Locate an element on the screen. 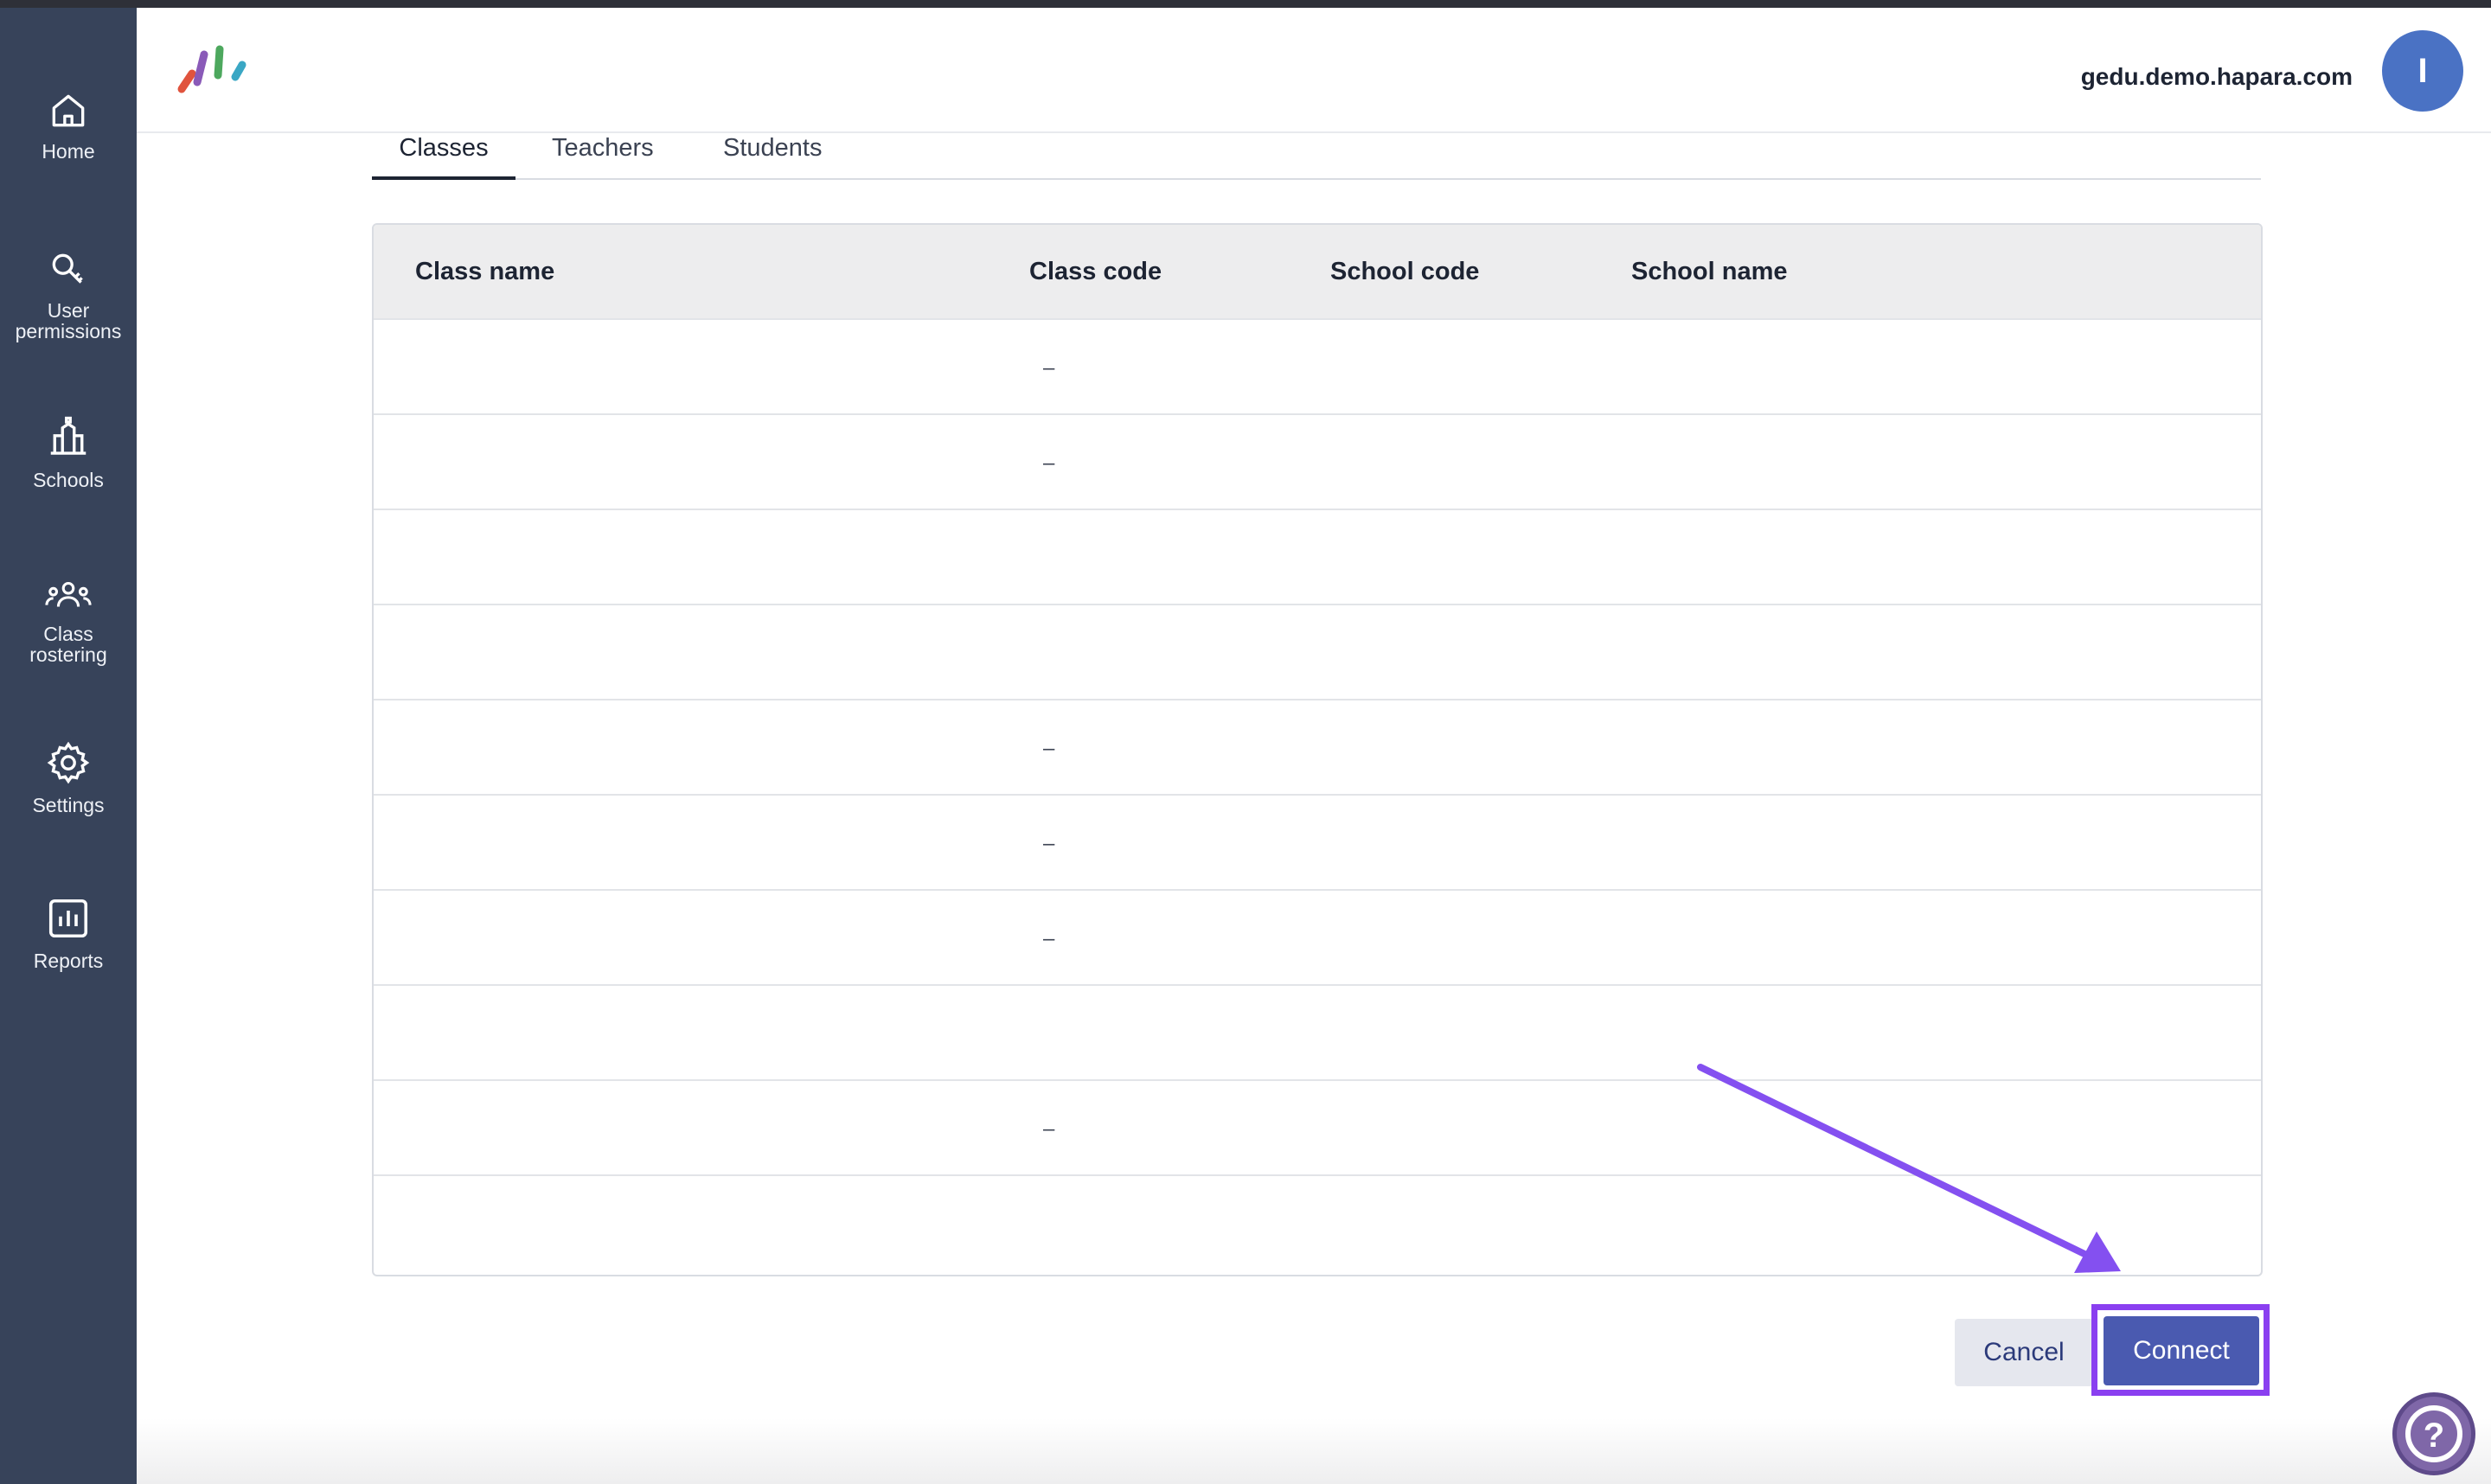 This screenshot has width=2491, height=1484. avatar: I is located at coordinates (2422, 71).